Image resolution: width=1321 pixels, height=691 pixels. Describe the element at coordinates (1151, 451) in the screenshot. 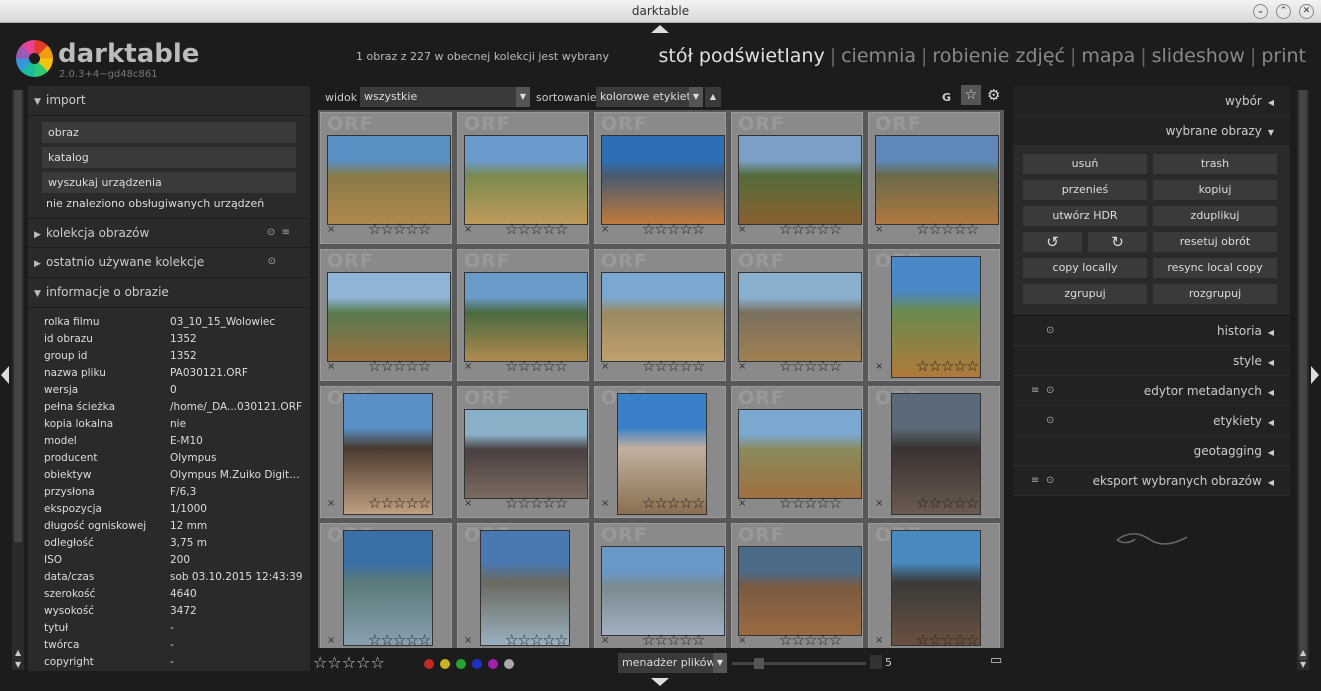

I see `module-geotagging-header: geotagging ◀` at that location.